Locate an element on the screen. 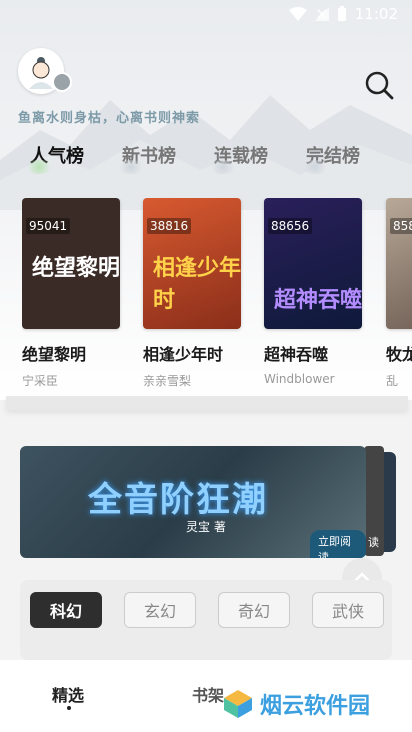 The height and width of the screenshot is (732, 412). book-cover: 95041 绝望黎明 is located at coordinates (71, 263).